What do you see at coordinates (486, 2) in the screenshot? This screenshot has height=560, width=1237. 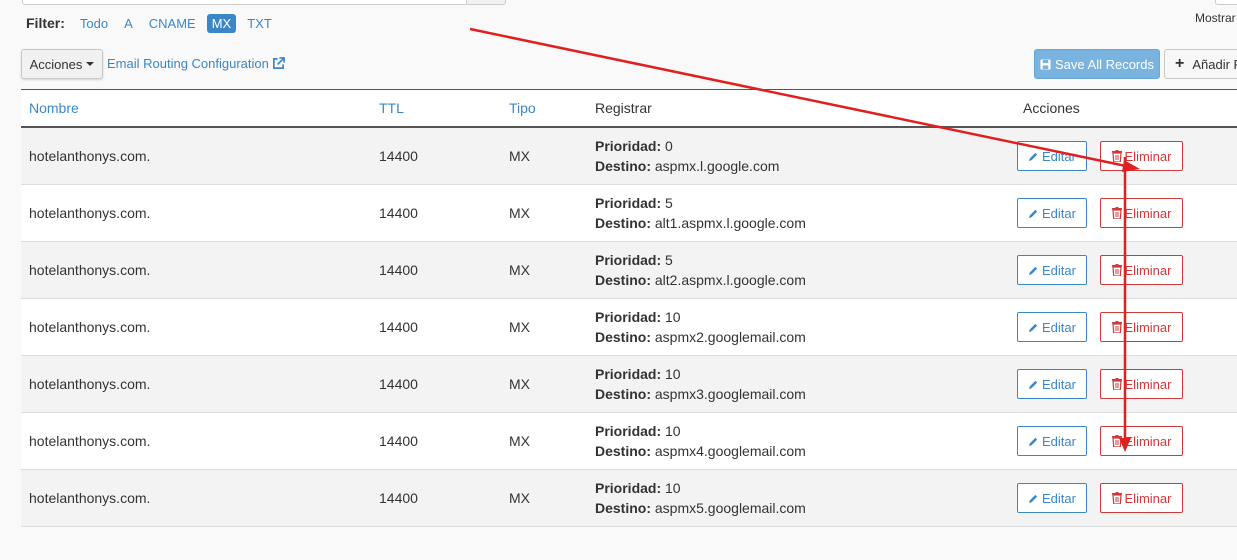 I see `search-button` at bounding box center [486, 2].